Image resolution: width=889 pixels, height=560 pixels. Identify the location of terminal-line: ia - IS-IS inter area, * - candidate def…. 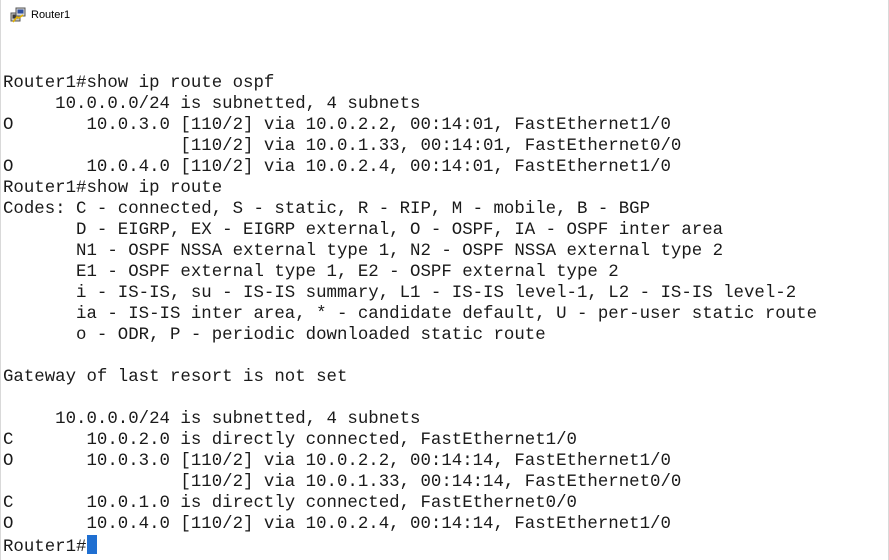
(410, 314).